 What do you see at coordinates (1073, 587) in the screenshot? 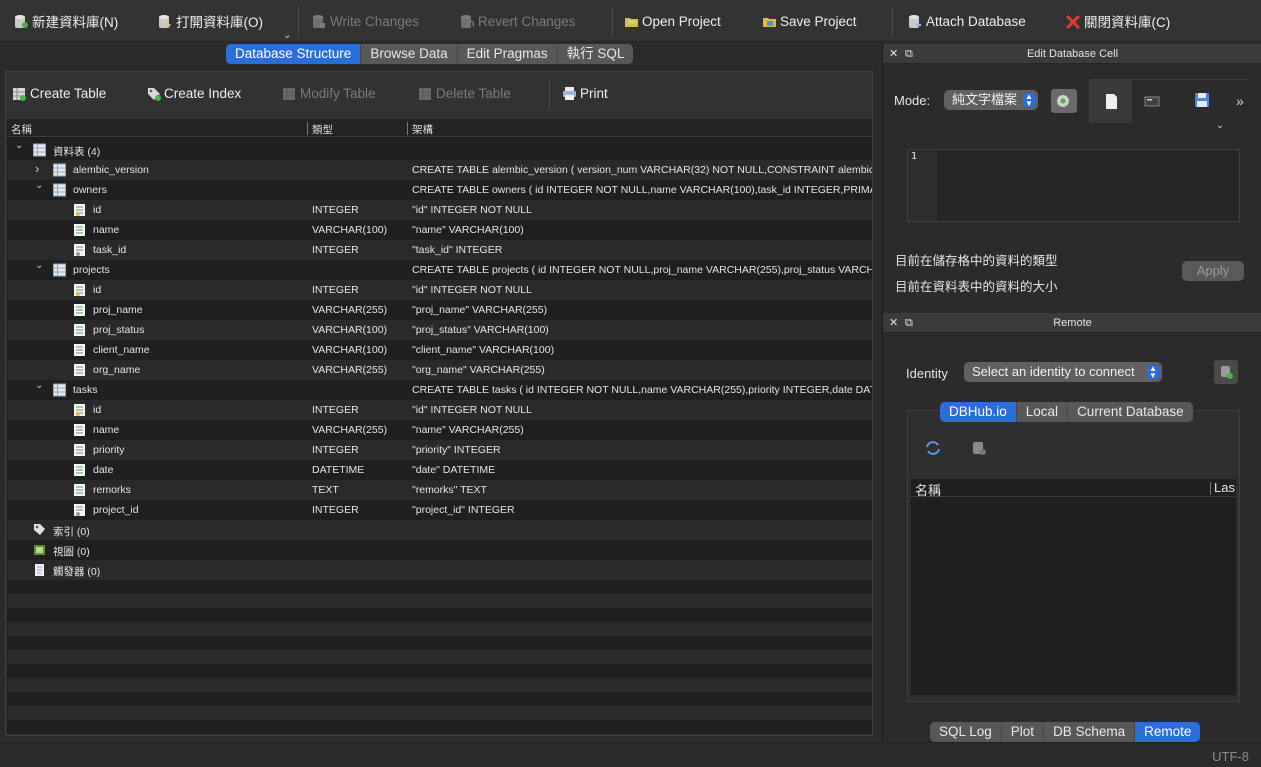
I see `remote-file-list: 名稱 Las` at bounding box center [1073, 587].